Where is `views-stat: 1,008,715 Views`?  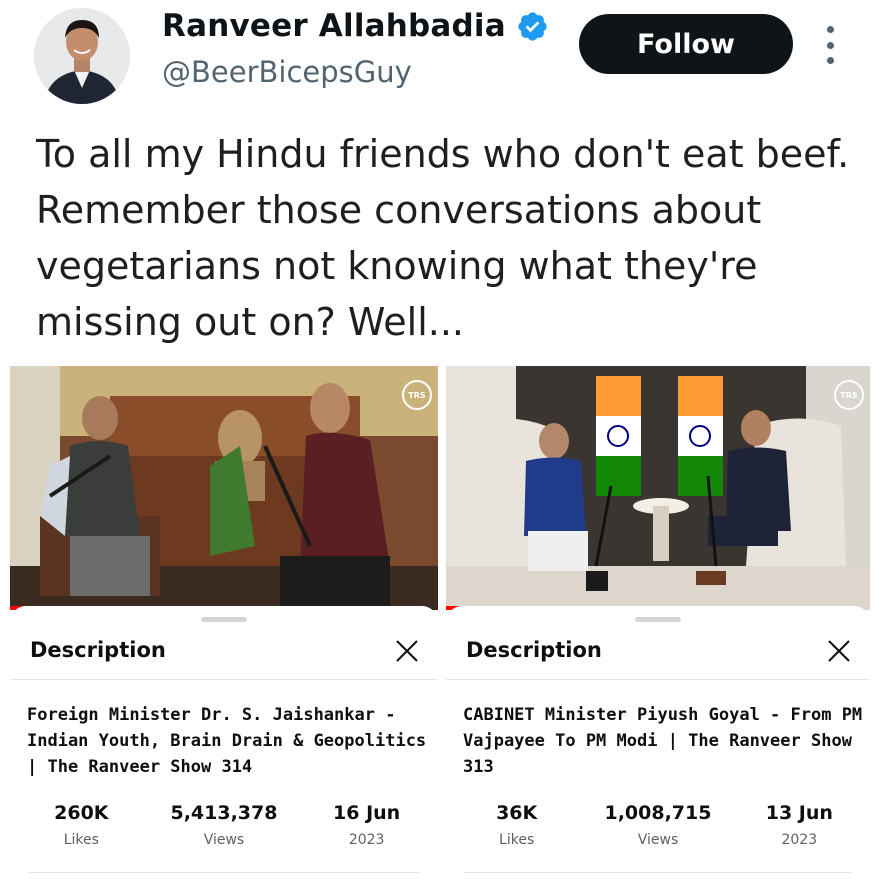
views-stat: 1,008,715 Views is located at coordinates (658, 825).